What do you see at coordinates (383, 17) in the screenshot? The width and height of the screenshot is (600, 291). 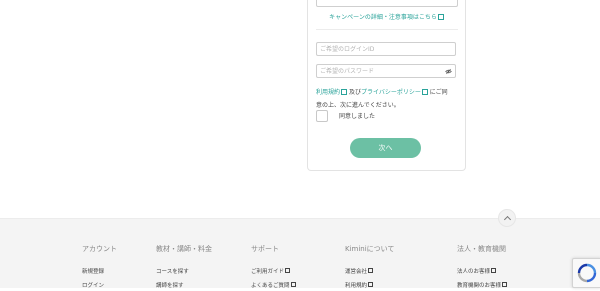 I see `campaign-link-text: キャンペーンの詳細・注意事項はこちら` at bounding box center [383, 17].